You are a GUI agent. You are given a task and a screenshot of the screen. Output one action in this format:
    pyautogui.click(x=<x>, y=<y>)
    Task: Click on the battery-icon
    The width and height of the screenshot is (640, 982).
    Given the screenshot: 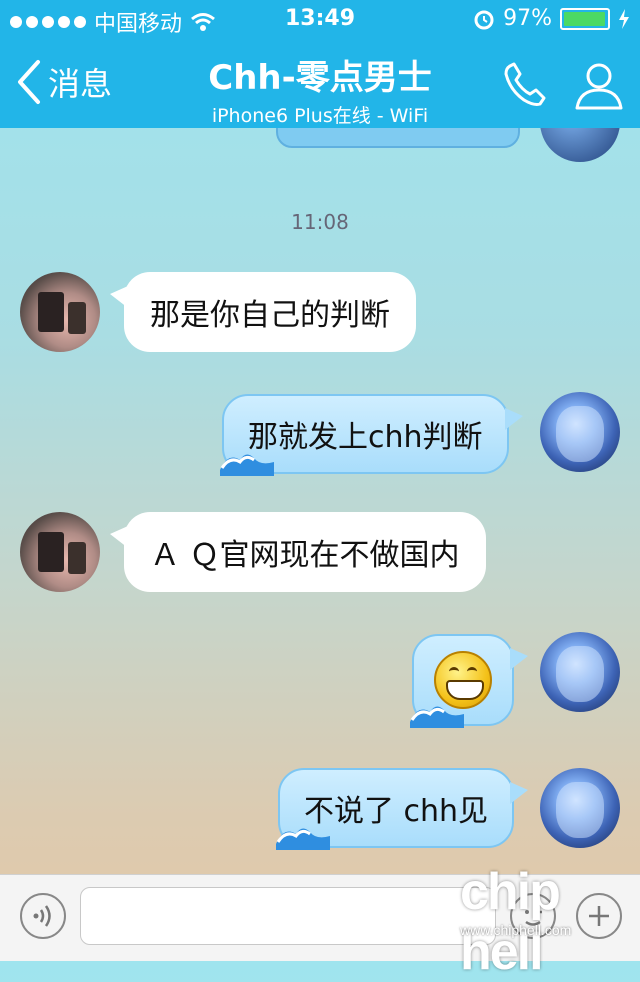 What is the action you would take?
    pyautogui.click(x=585, y=18)
    